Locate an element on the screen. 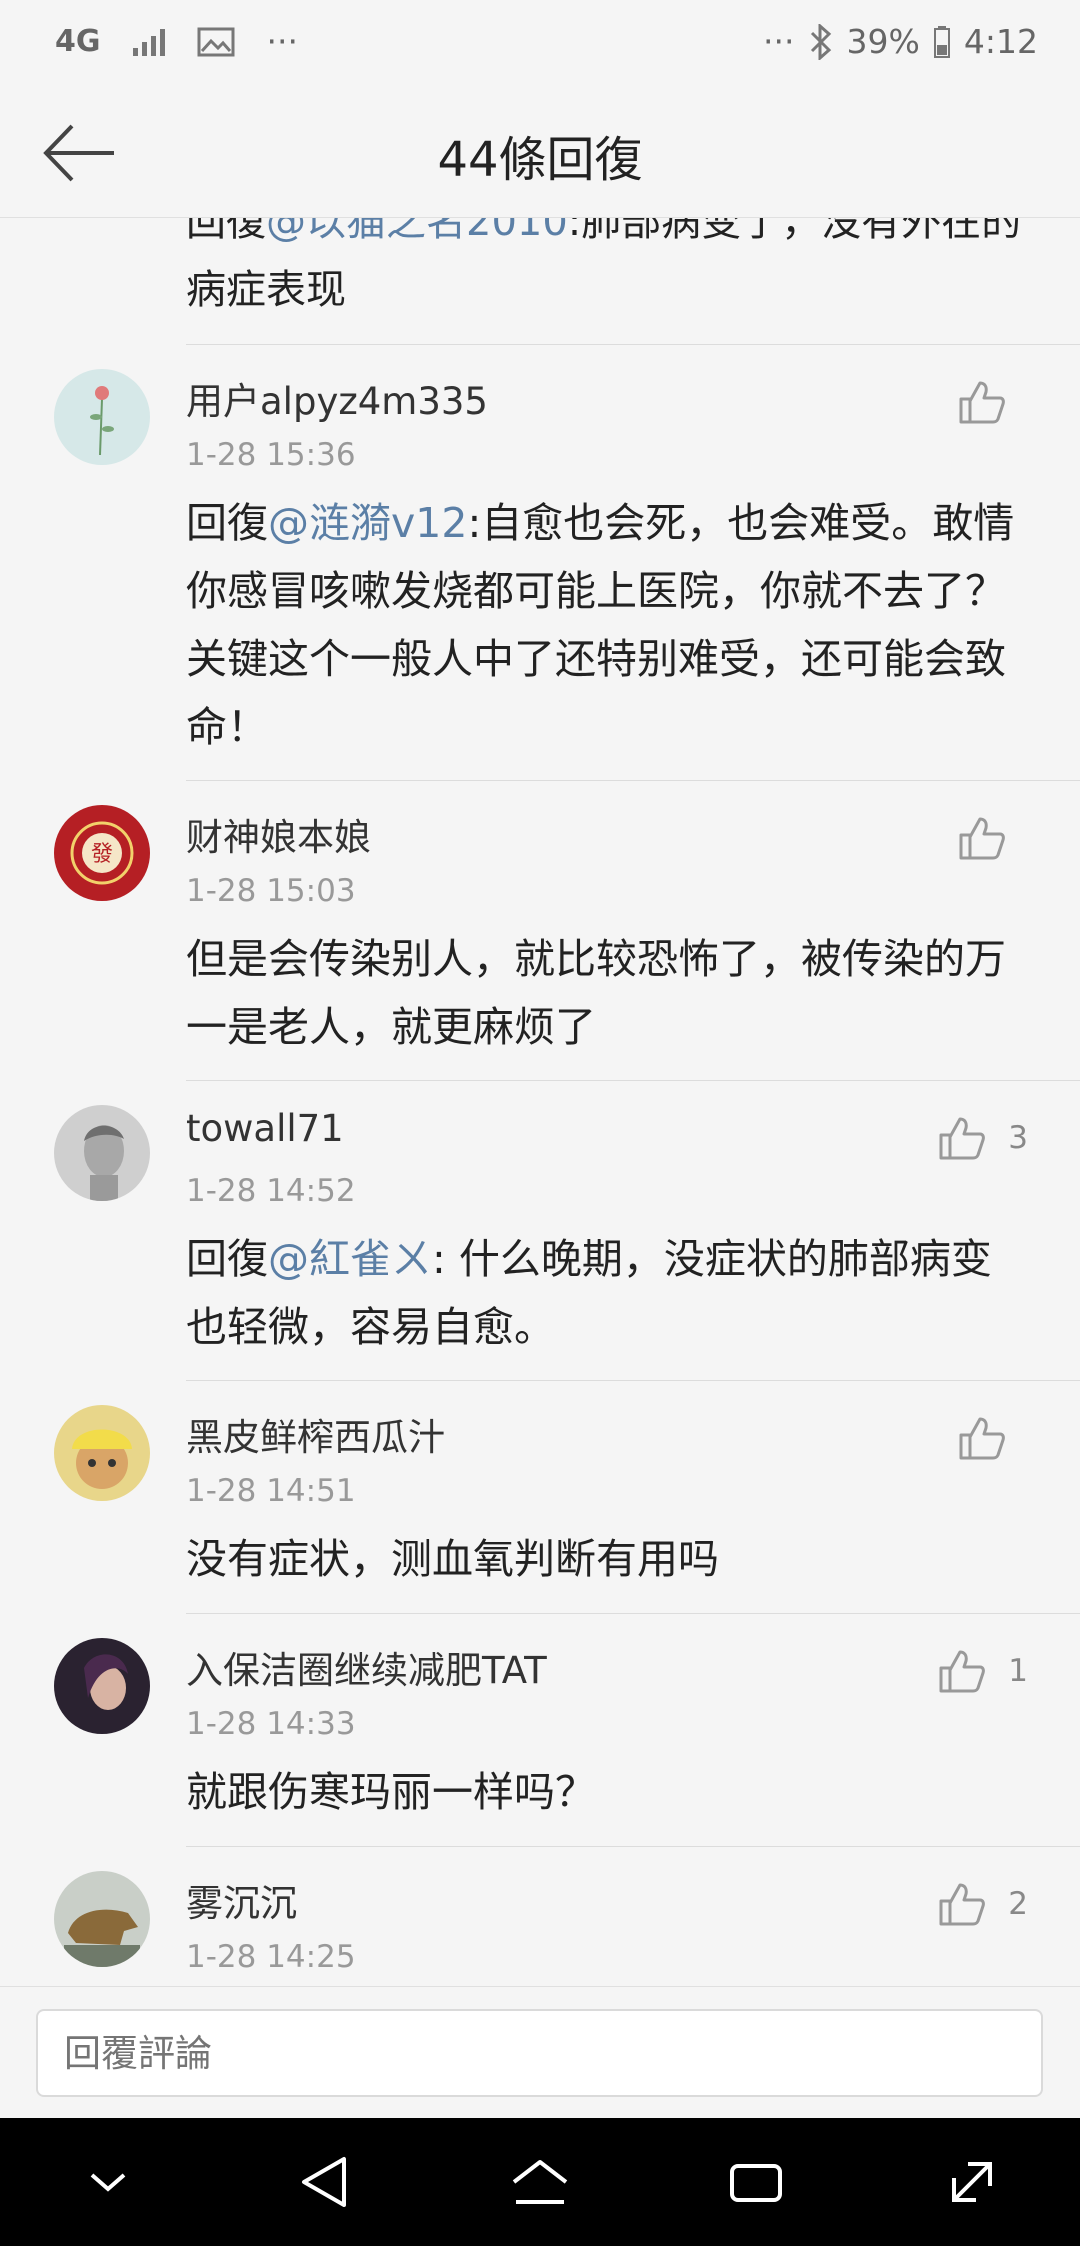 This screenshot has width=1080, height=2246. expand-icon is located at coordinates (972, 2182).